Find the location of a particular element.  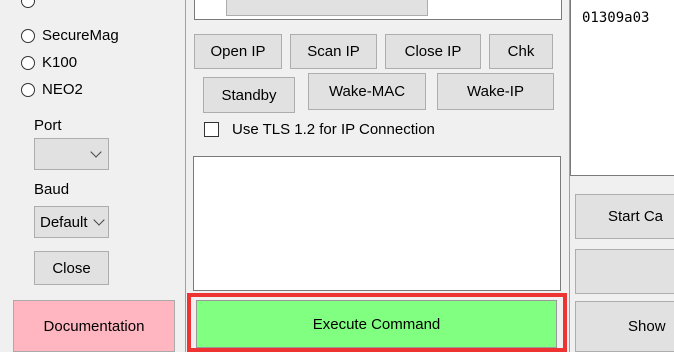

tls-checkbox-label: Use TLS 1.2 for IP Connection is located at coordinates (333, 129).